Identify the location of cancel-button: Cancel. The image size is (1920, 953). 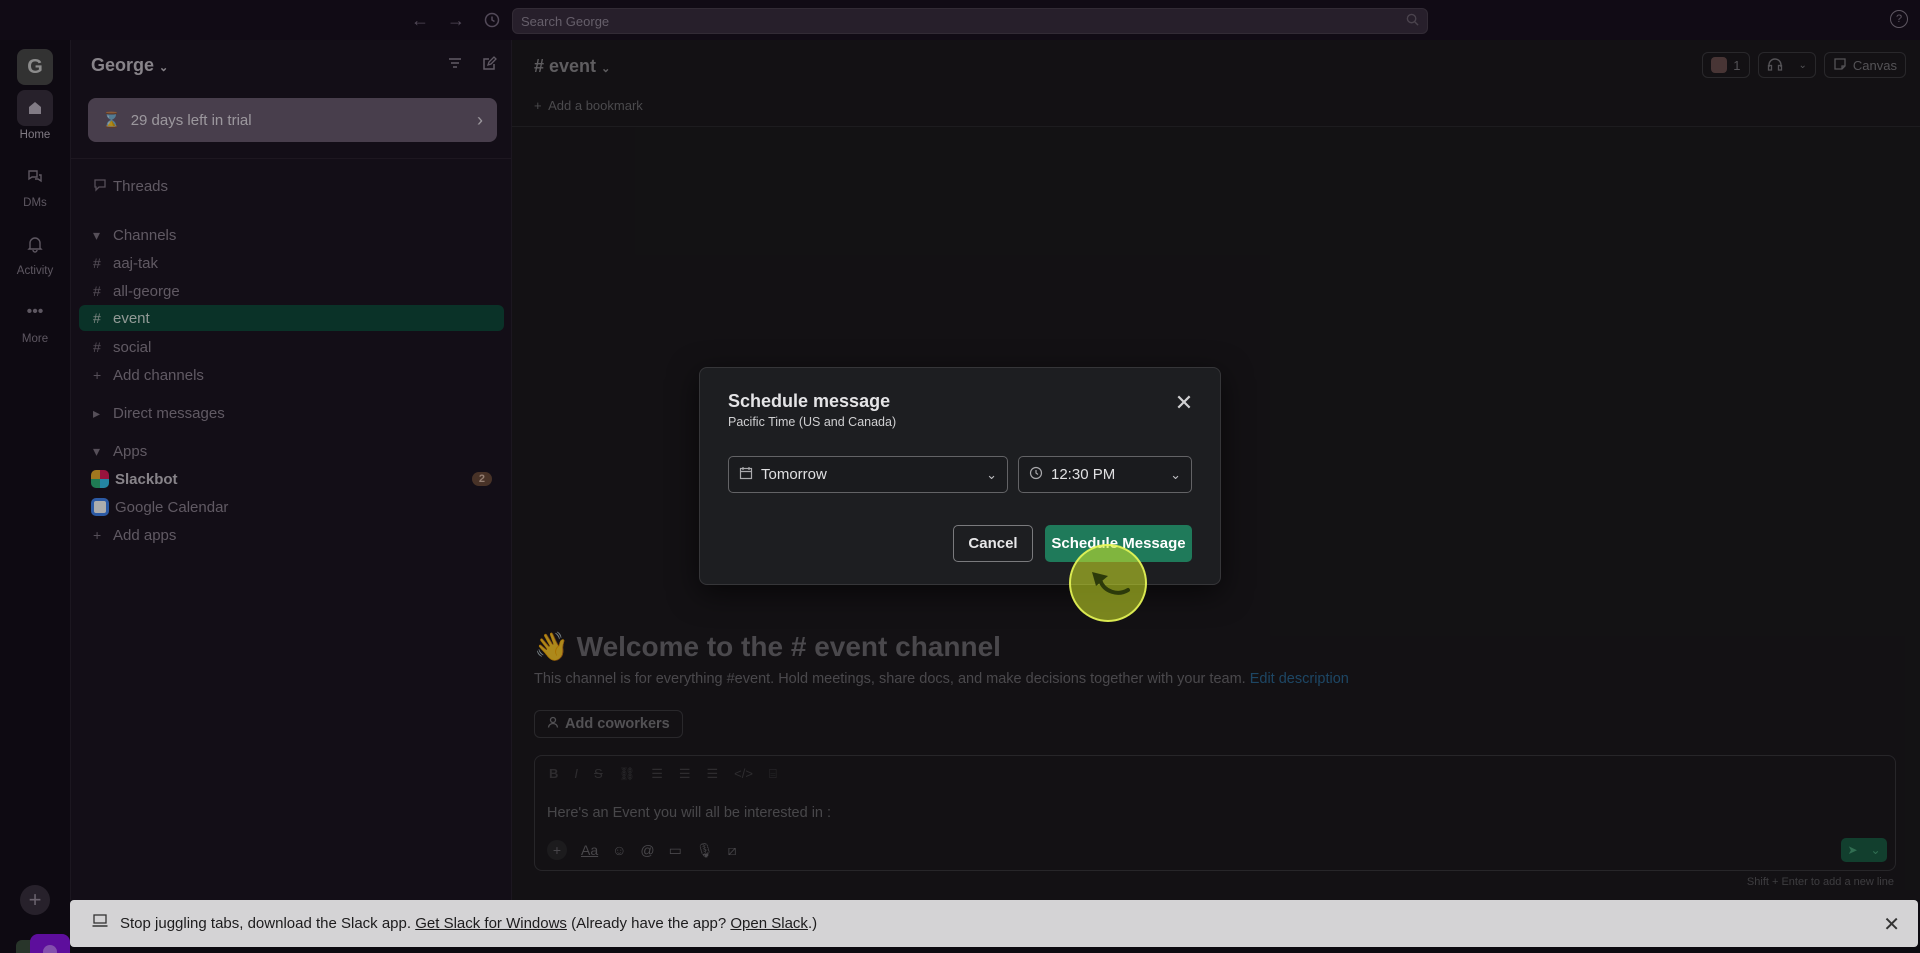
(993, 543).